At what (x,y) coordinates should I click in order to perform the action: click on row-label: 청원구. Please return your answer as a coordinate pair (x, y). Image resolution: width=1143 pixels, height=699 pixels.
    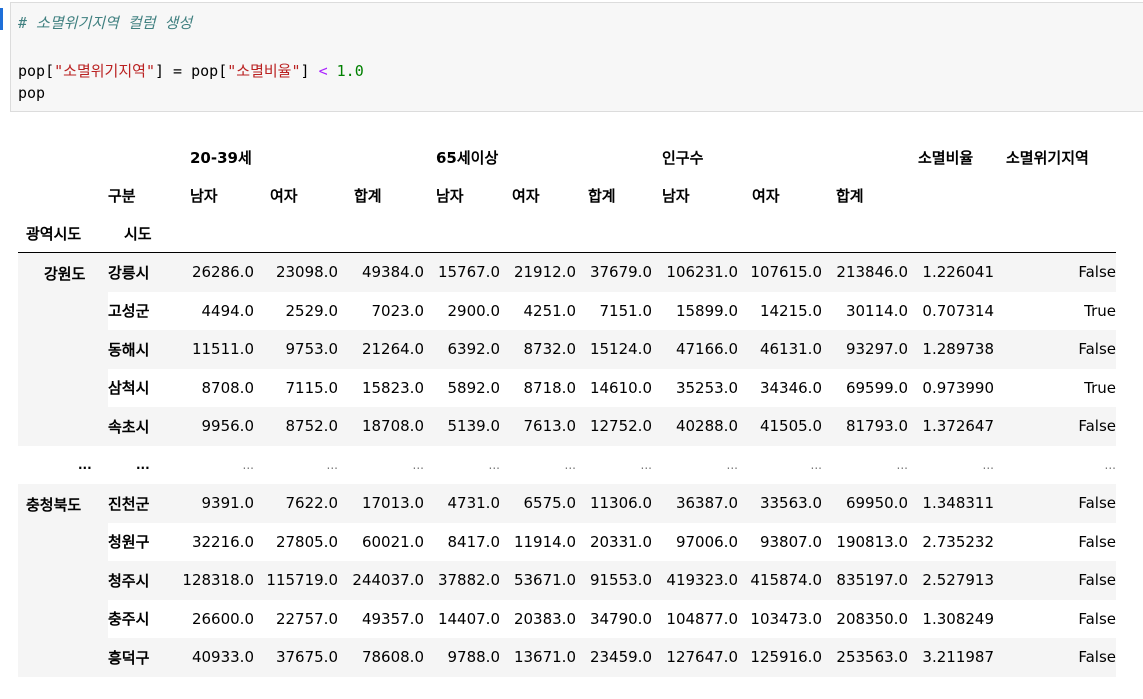
    Looking at the image, I should click on (129, 542).